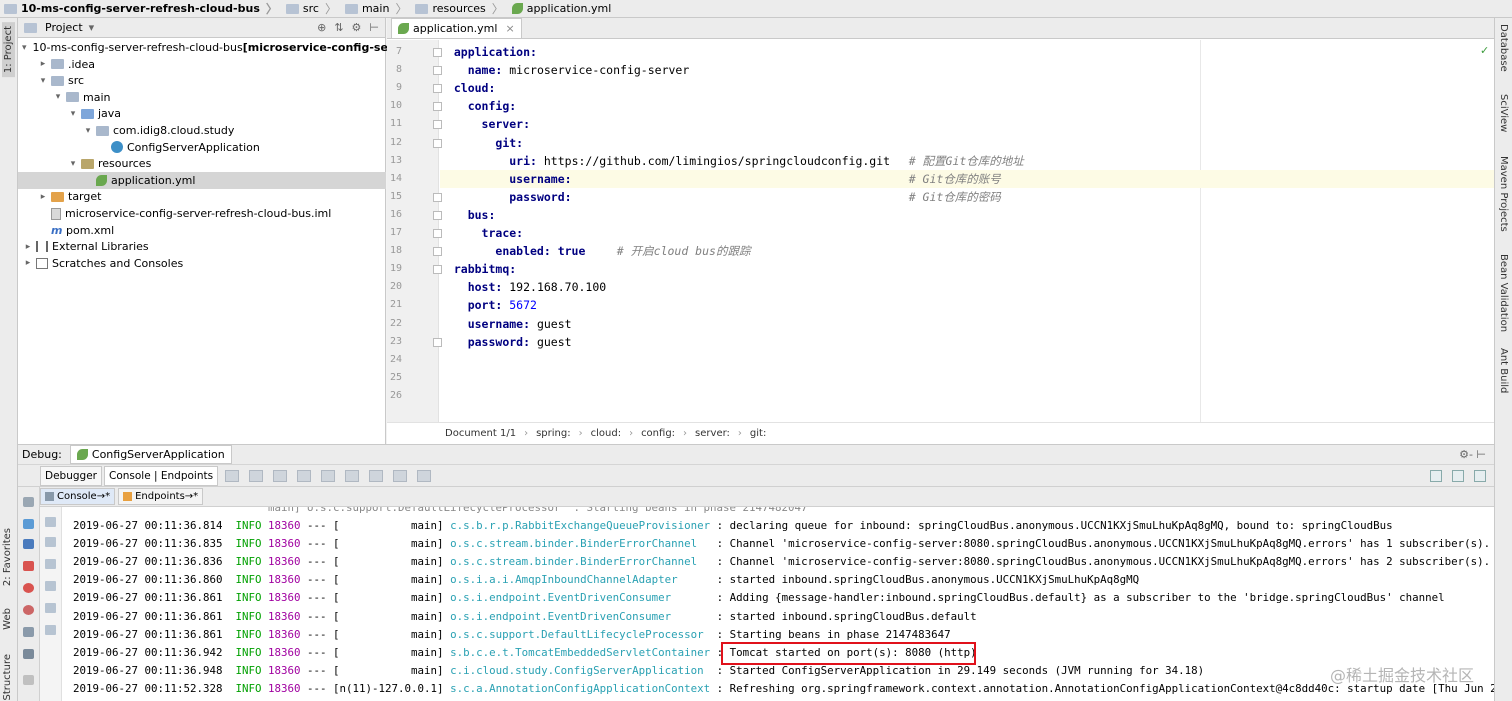 Image resolution: width=1512 pixels, height=701 pixels. I want to click on tool-tab-sciview: SciView, so click(1503, 113).